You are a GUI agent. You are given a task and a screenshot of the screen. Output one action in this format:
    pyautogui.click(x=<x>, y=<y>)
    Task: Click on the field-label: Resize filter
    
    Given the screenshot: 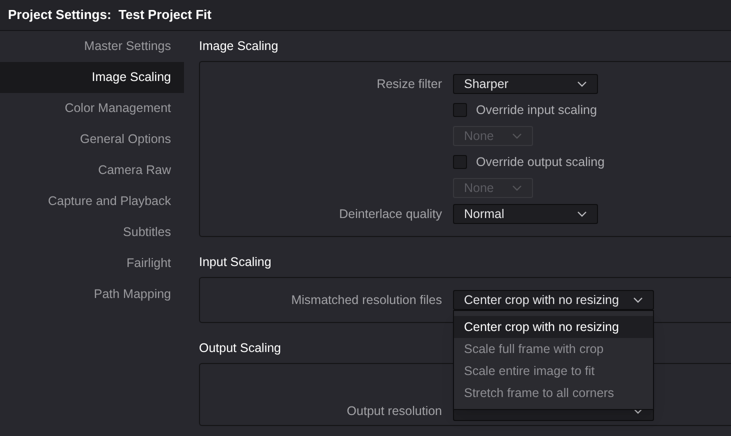 What is the action you would take?
    pyautogui.click(x=409, y=83)
    